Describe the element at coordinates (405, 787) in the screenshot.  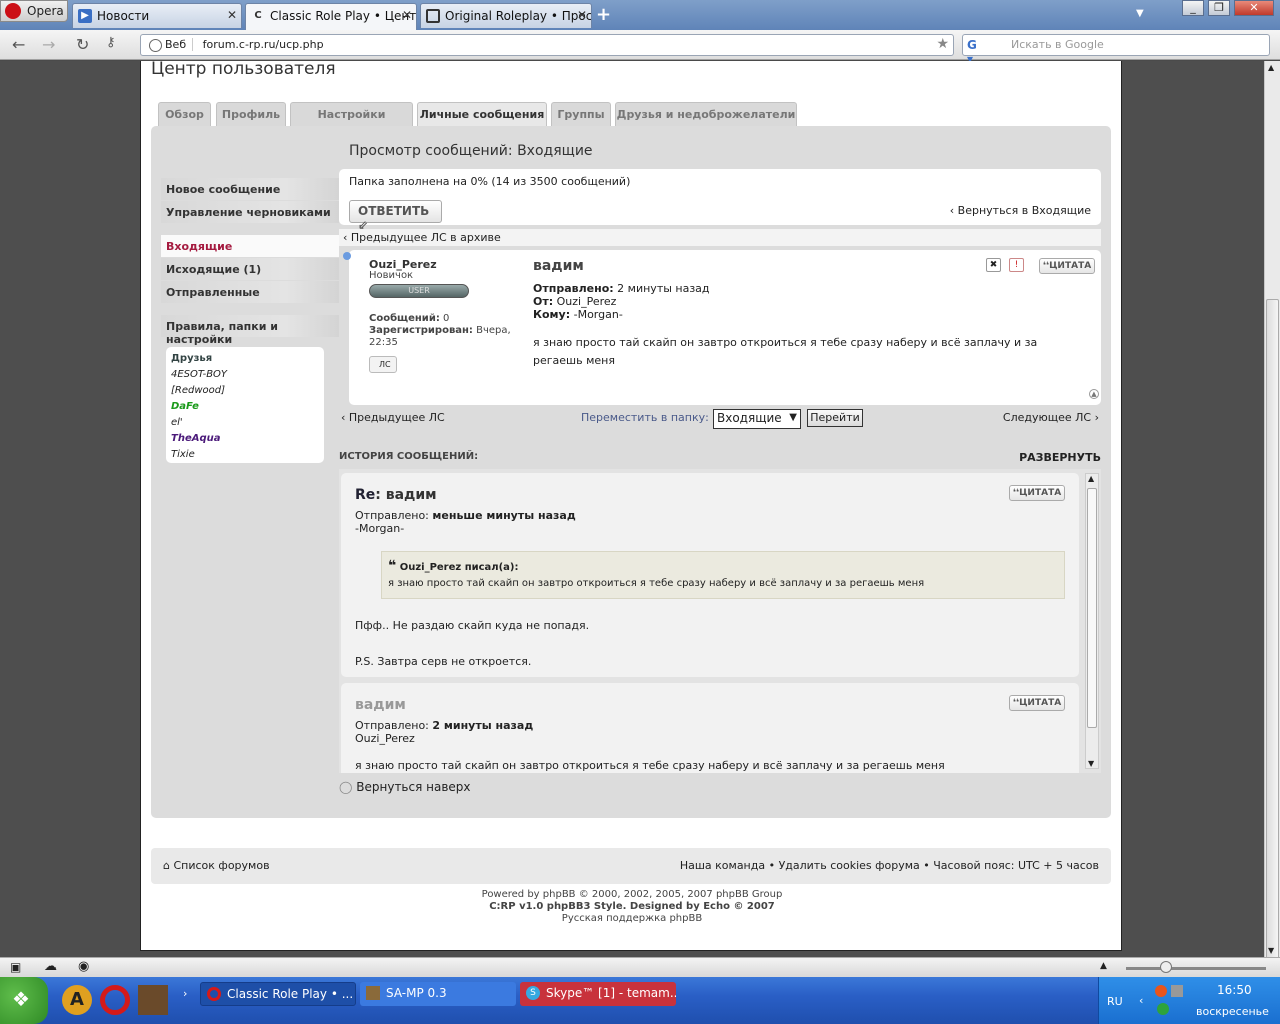
I see `back-to-top-link: ◯ Вернуться наверх` at that location.